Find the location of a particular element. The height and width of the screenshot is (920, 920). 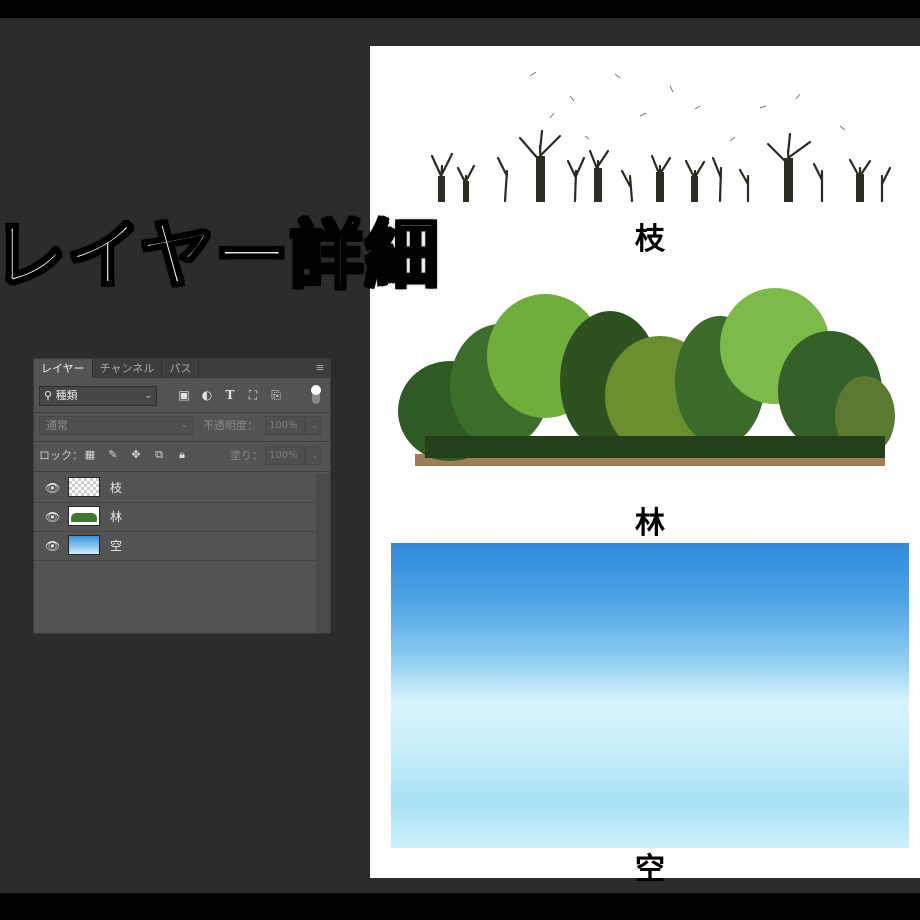

lock-row: ロック： ▦ ✎ ✥ ⧉ 🔒︎ 塗り： 100% ⌄ is located at coordinates (182, 456).